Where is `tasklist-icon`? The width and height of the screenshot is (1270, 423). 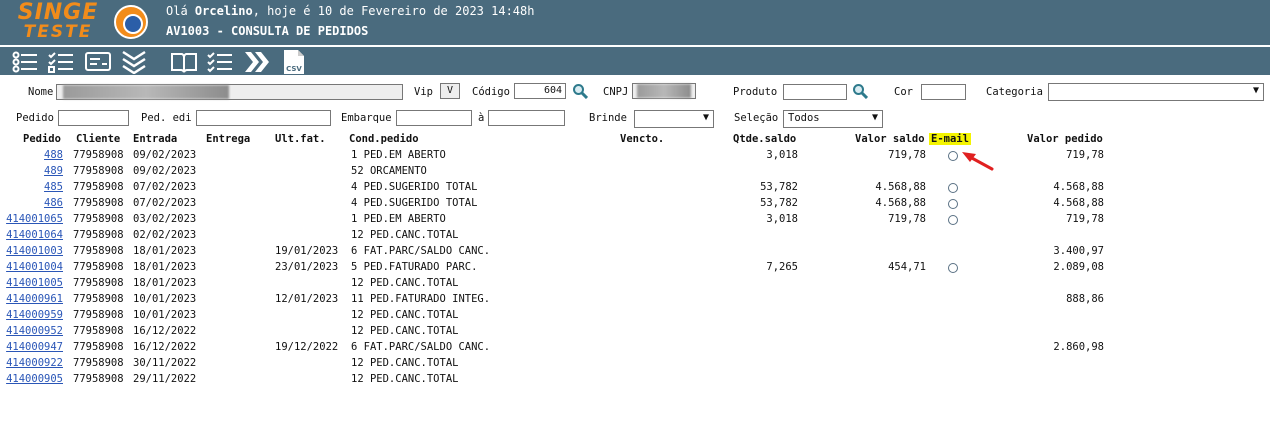 tasklist-icon is located at coordinates (220, 62).